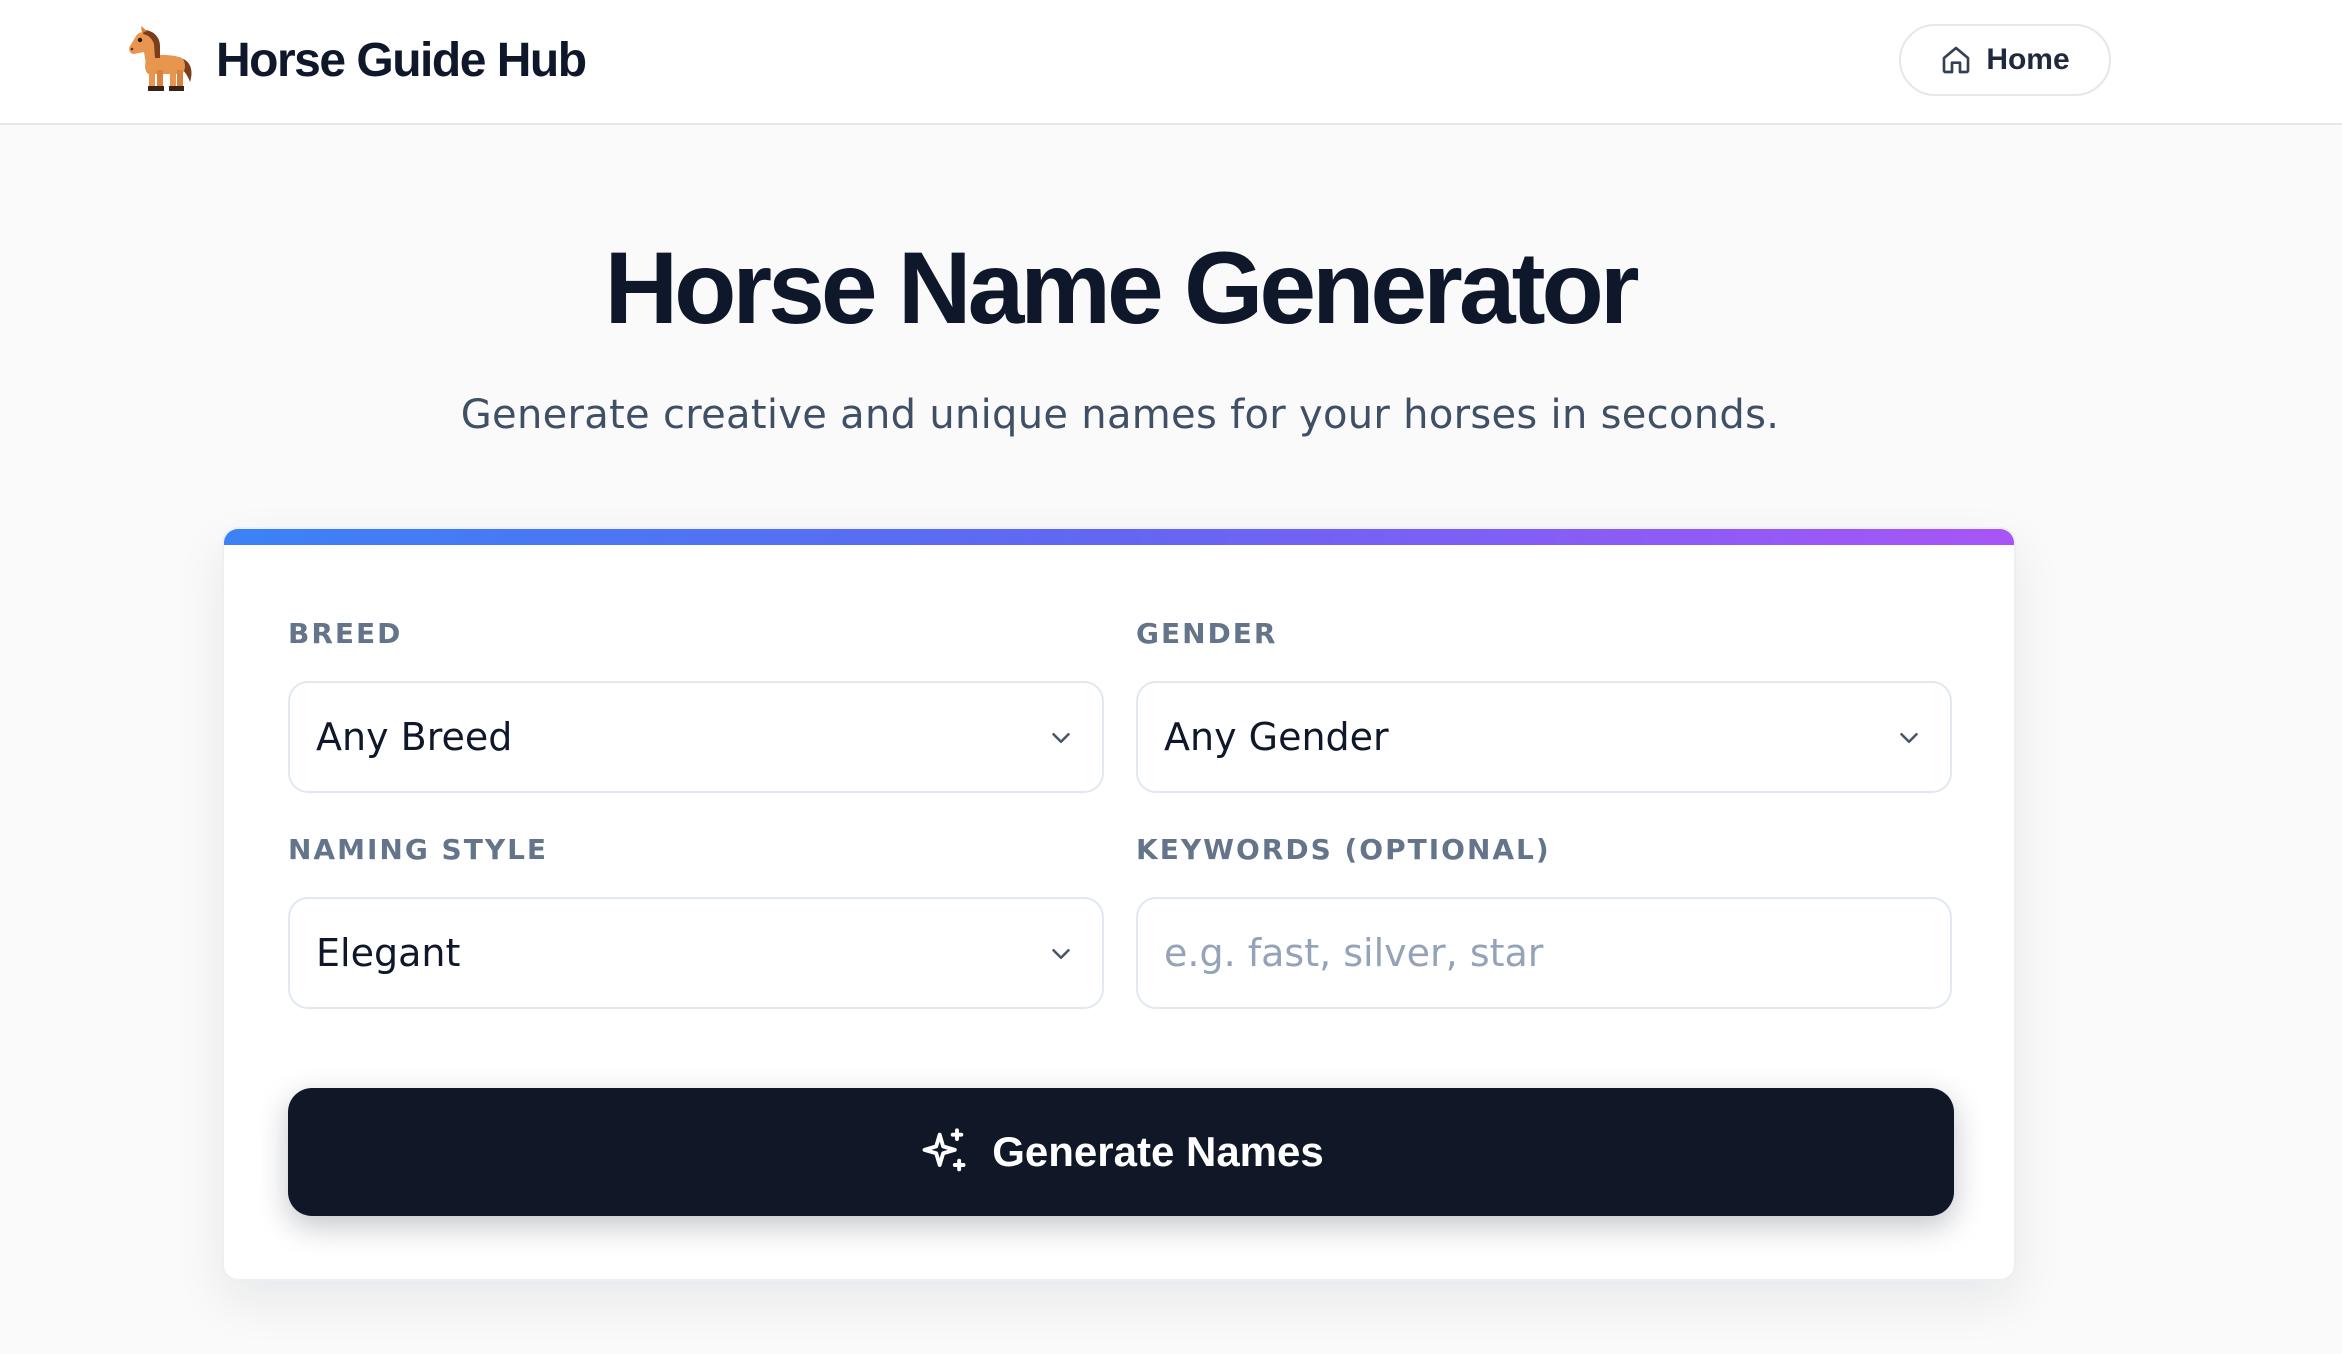  Describe the element at coordinates (1544, 737) in the screenshot. I see `gender-select: Any Gender` at that location.